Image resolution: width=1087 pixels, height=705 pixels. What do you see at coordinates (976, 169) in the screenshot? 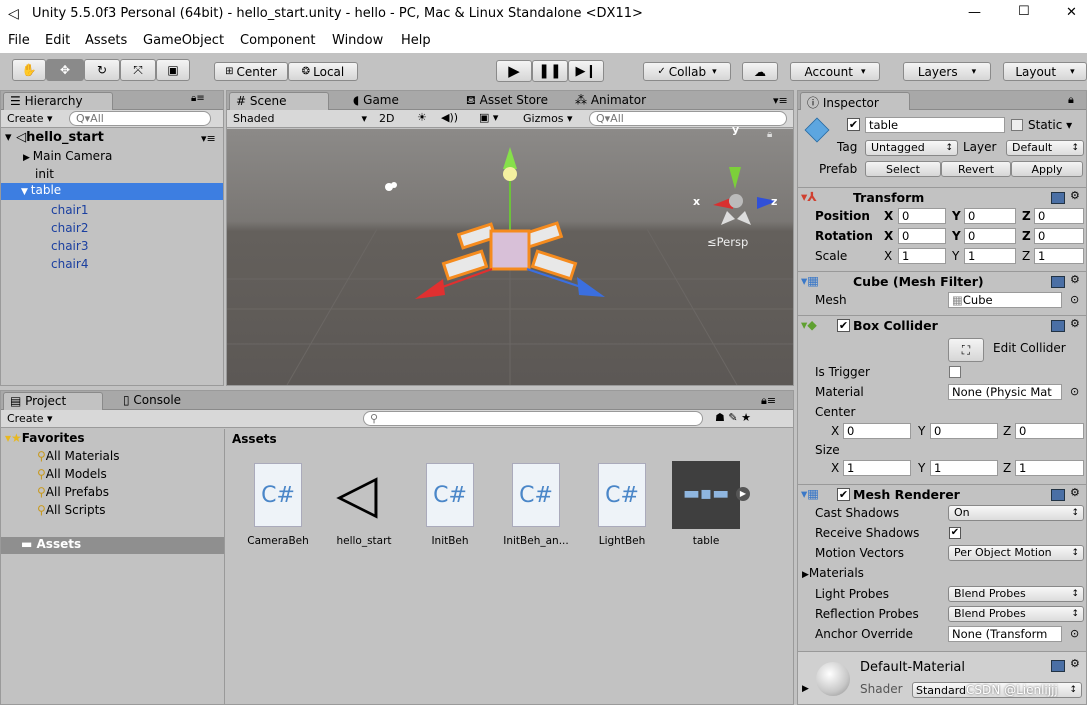
I see `prefab-revert-button: Revert` at bounding box center [976, 169].